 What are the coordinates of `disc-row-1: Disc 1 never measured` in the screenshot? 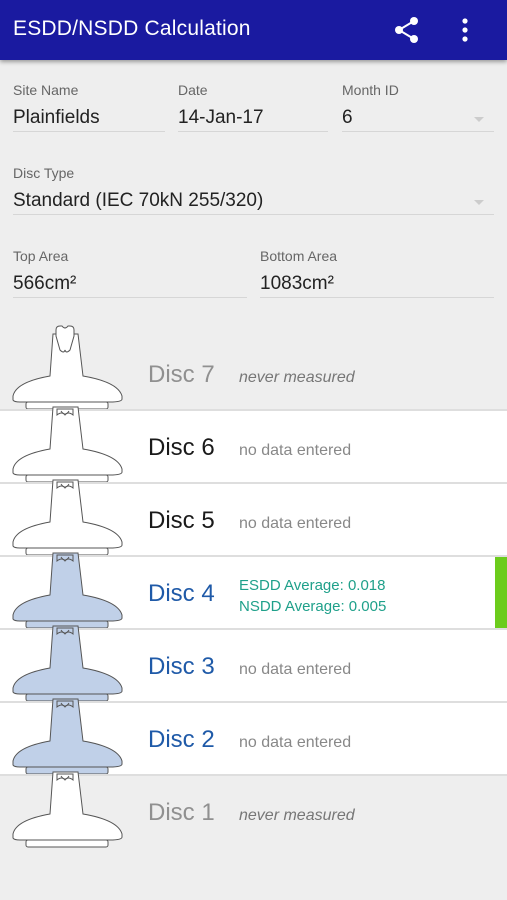 It's located at (253, 810).